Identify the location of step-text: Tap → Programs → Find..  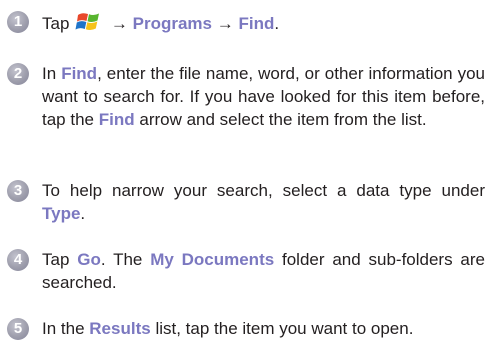
(263, 22).